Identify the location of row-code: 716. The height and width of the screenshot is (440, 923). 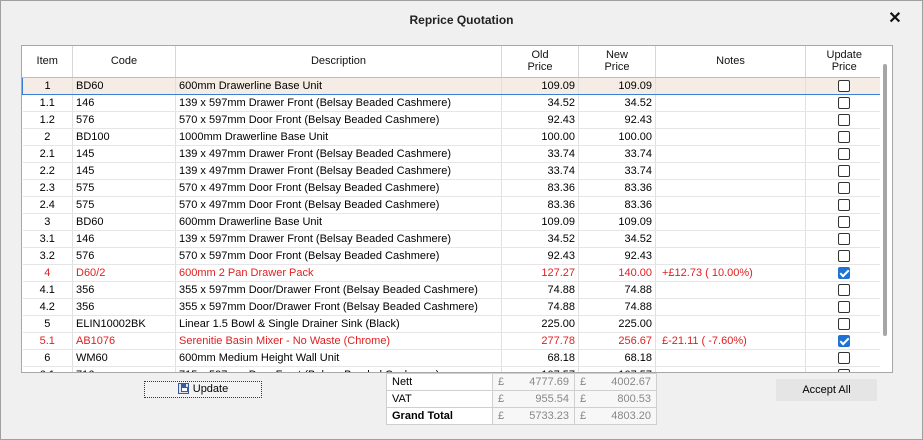
(124, 369).